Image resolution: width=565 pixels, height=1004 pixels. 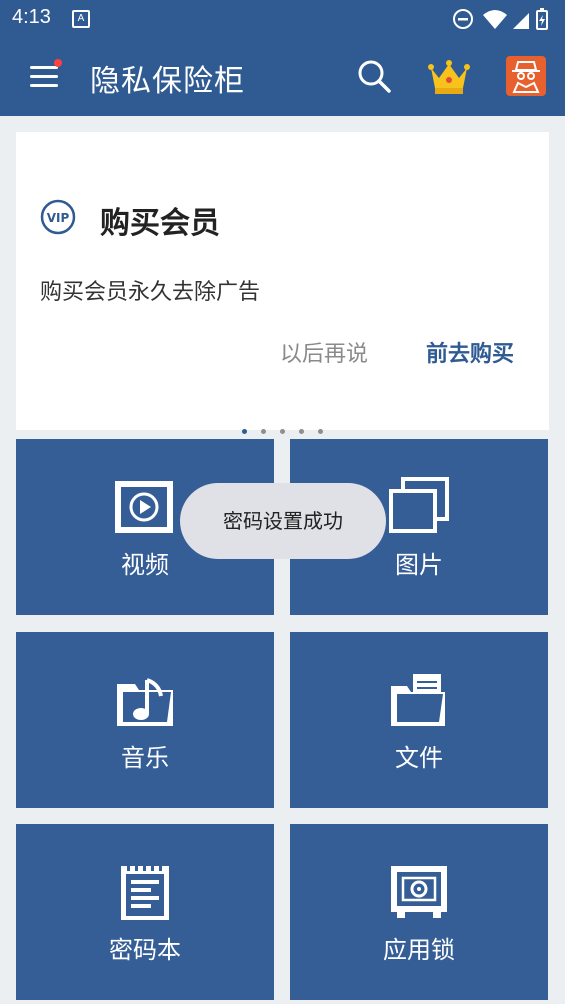 I want to click on later-button: 以后再说, so click(x=324, y=352).